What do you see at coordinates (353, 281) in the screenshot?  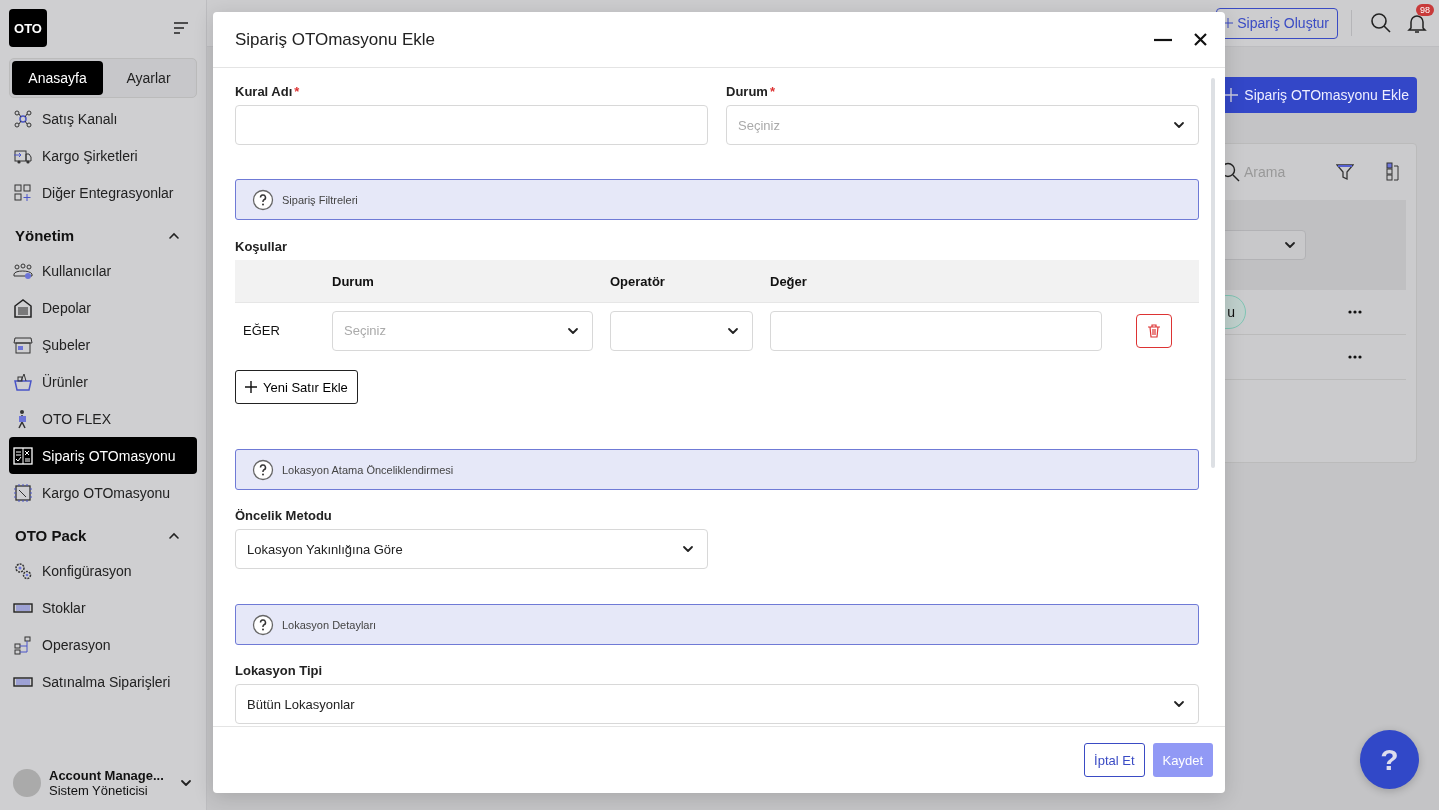 I see `column-header: Durum` at bounding box center [353, 281].